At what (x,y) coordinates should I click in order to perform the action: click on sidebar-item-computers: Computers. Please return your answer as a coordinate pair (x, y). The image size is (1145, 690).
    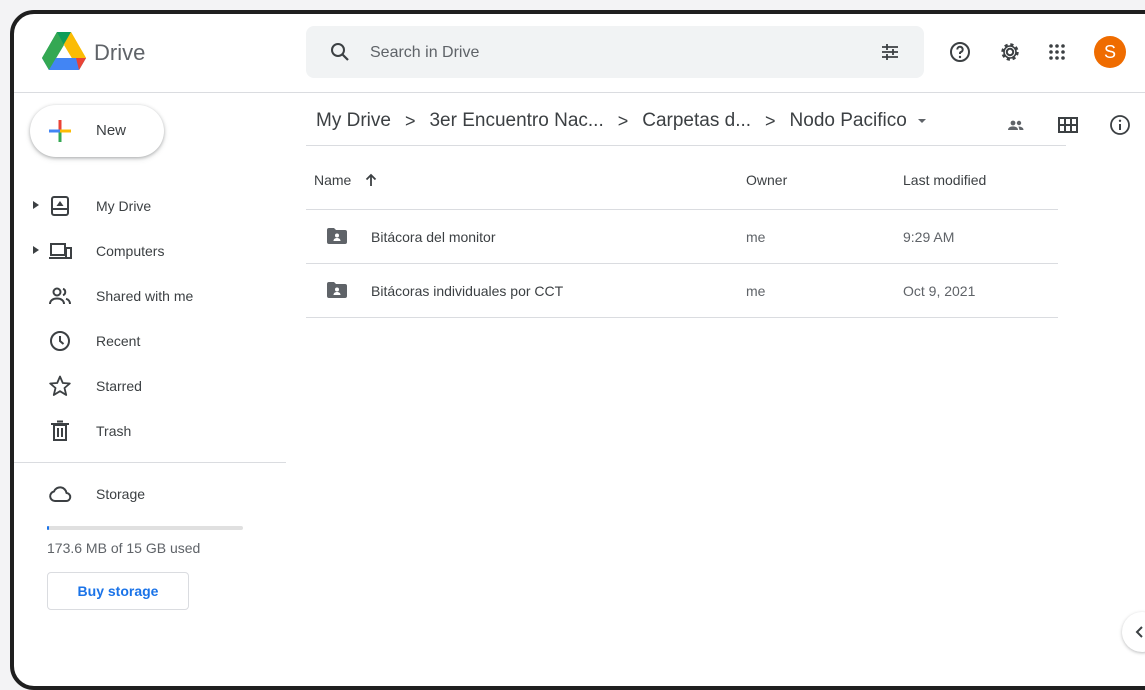
    Looking at the image, I should click on (152, 251).